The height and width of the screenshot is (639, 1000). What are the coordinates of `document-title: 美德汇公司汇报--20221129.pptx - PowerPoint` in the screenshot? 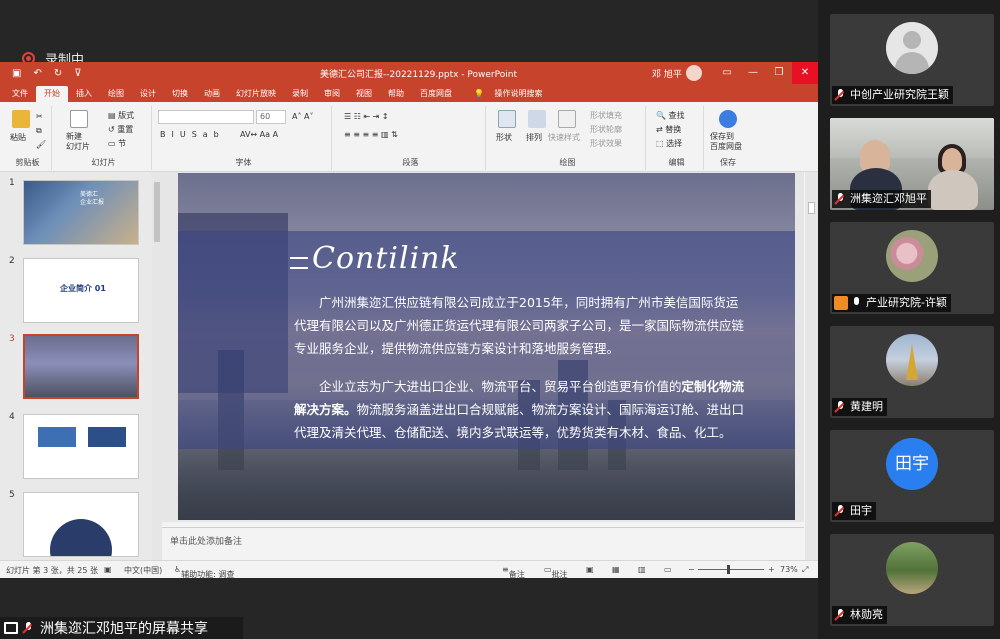 It's located at (418, 75).